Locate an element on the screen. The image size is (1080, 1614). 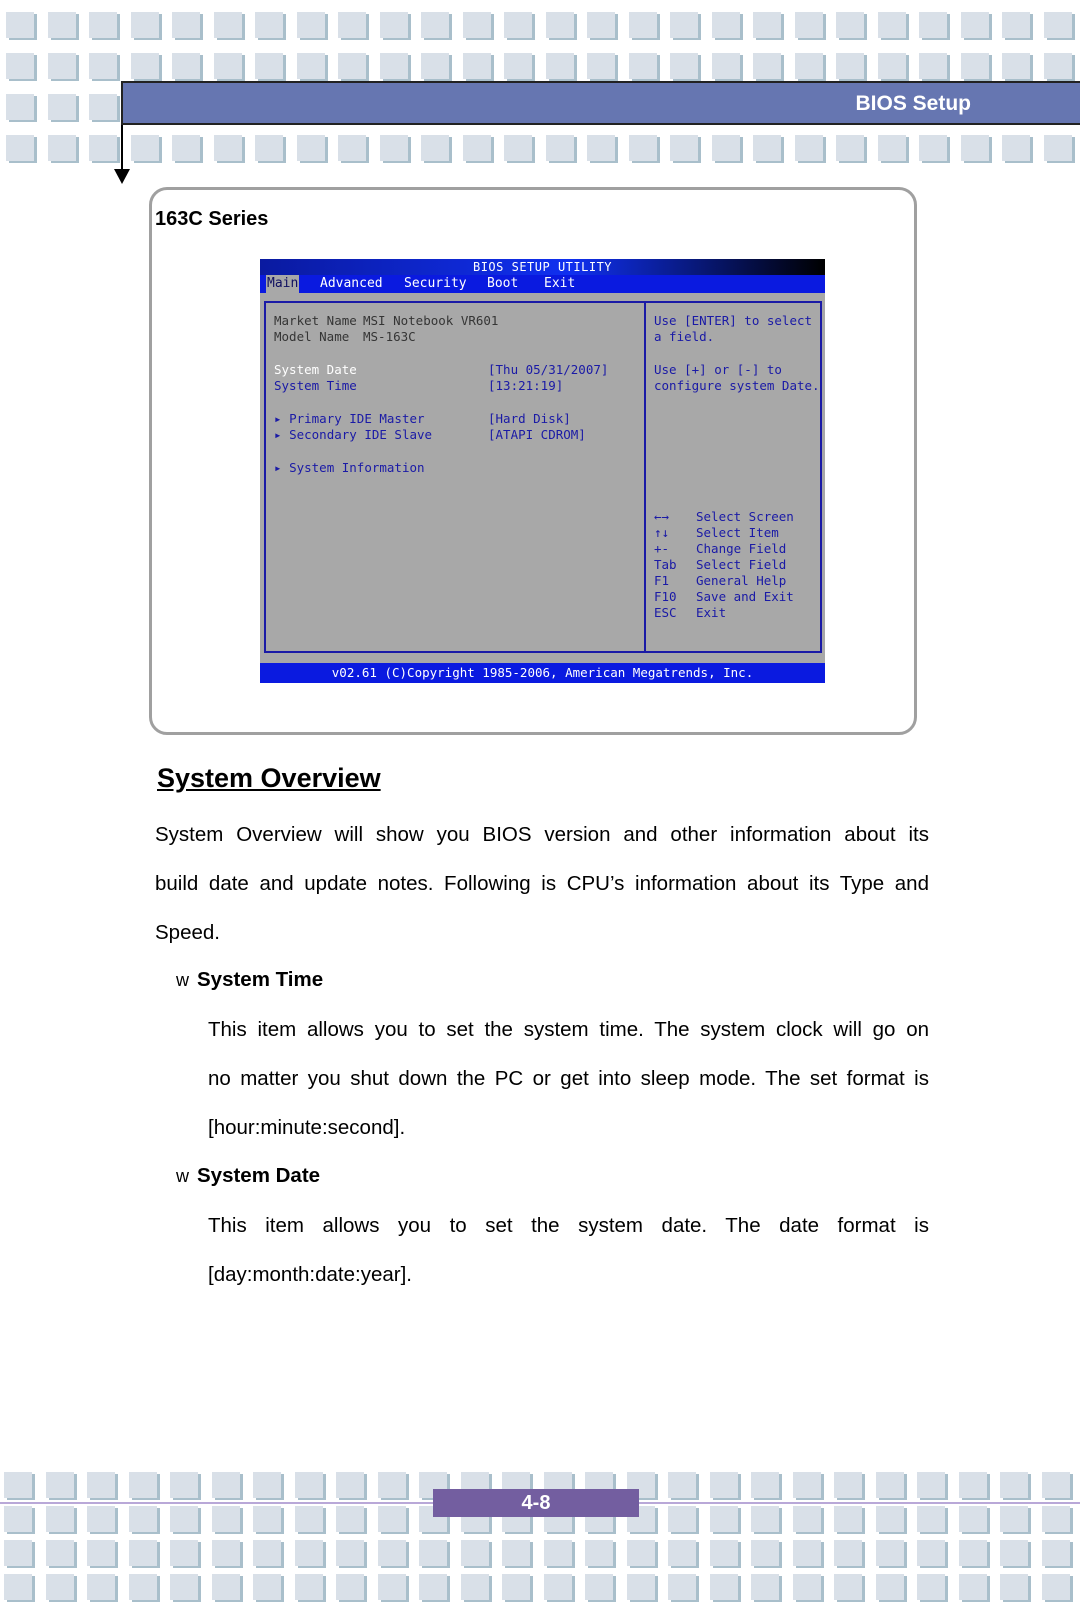
key-f10: F10 is located at coordinates (665, 596).